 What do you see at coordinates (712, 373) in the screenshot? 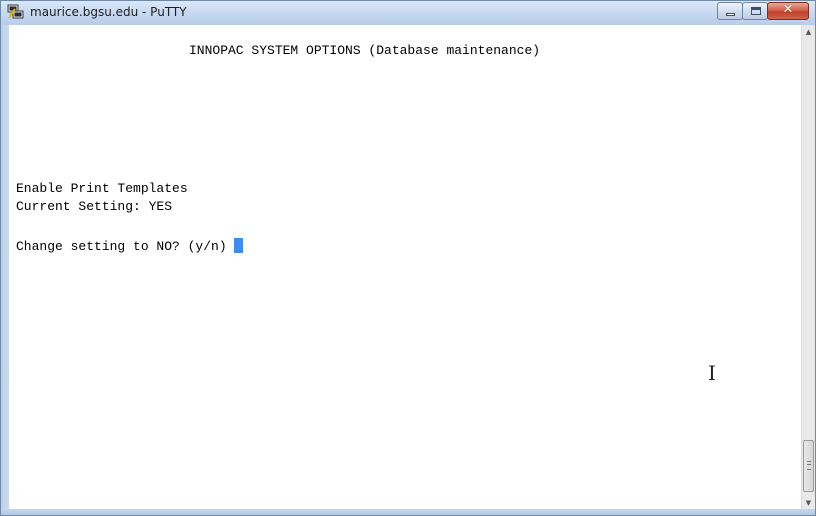
I see `ibeam-cursor-icon: I` at bounding box center [712, 373].